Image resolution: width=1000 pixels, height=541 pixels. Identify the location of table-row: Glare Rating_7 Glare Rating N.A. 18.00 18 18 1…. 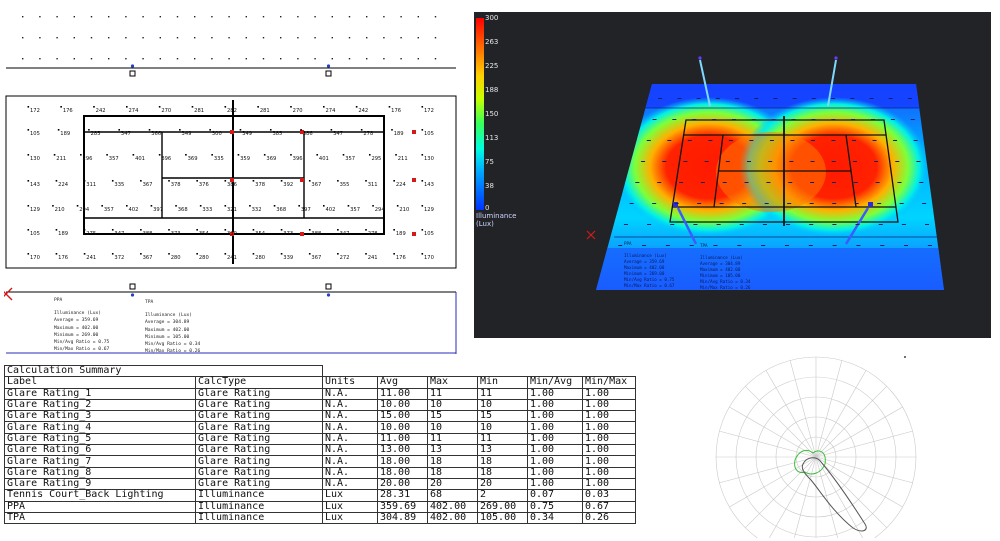
(320, 461).